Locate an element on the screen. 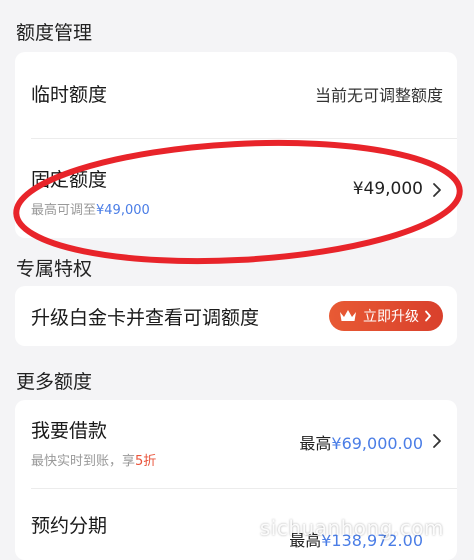 This screenshot has width=474, height=560. borrow-row: 我要借款 最快实时到账，享5折 最高¥69,000.00 is located at coordinates (236, 444).